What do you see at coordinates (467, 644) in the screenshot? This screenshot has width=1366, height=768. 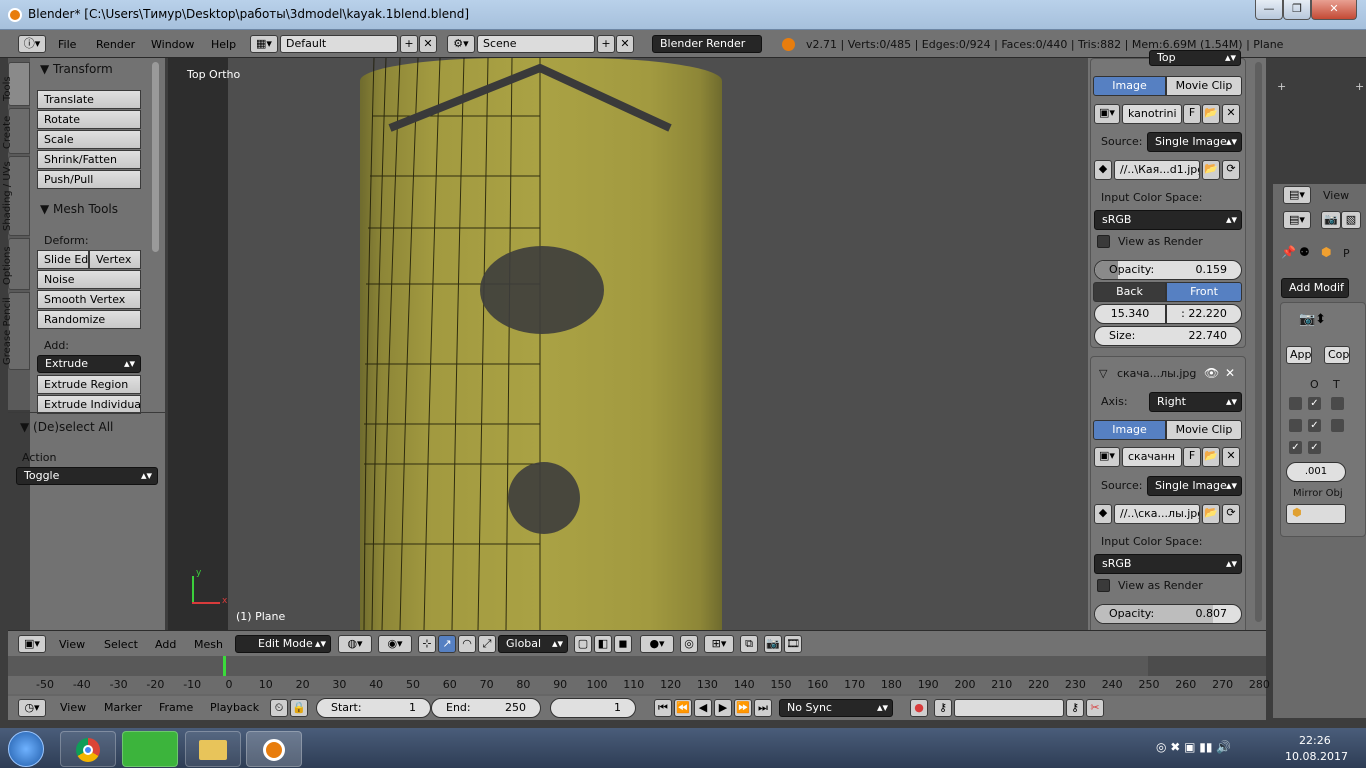 I see `rotate-manipulator-icon: ◠` at bounding box center [467, 644].